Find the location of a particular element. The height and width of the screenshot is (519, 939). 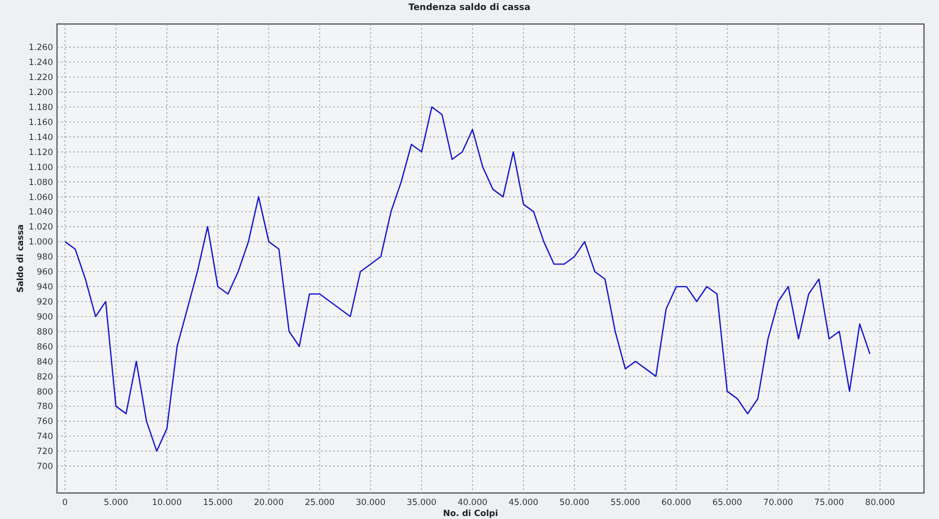

axis-tick-label: 820 is located at coordinates (44, 377).